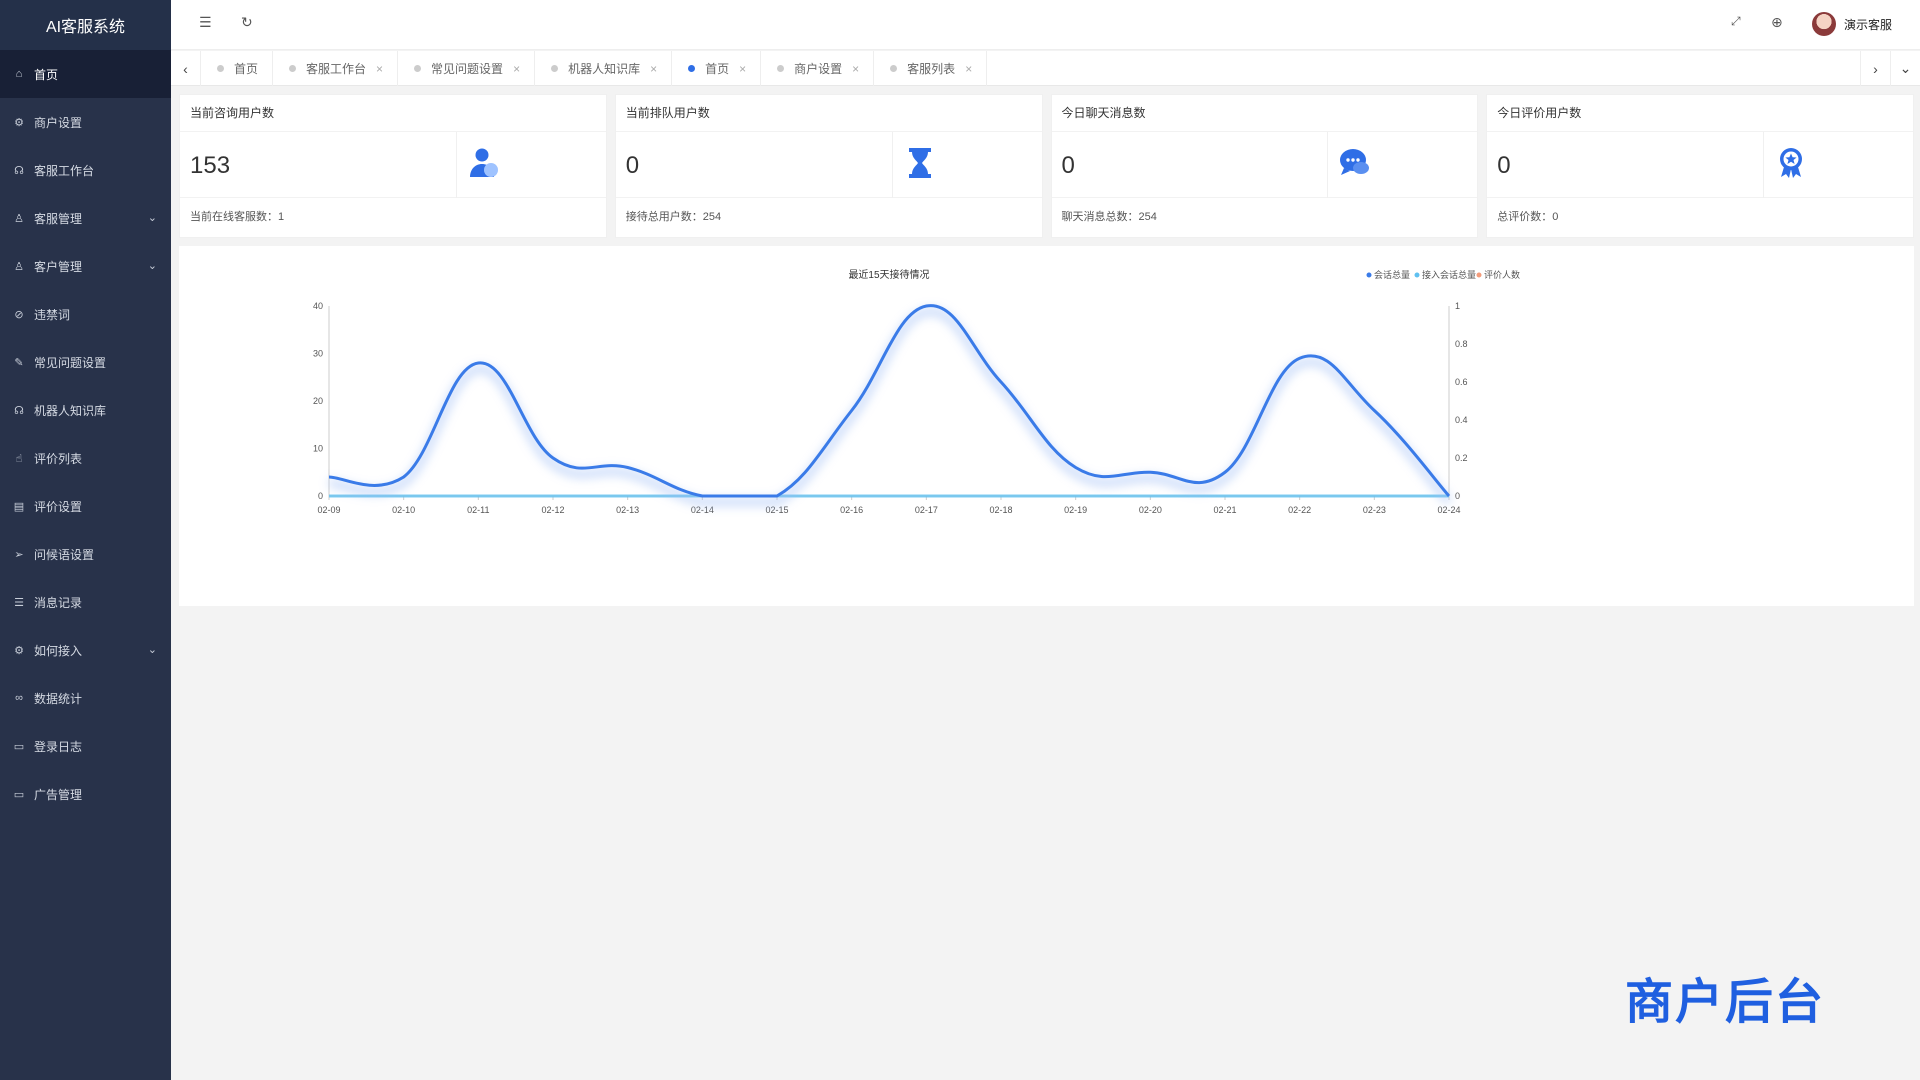 Image resolution: width=1920 pixels, height=1080 pixels. Describe the element at coordinates (920, 165) in the screenshot. I see `hourglass-icon` at that location.